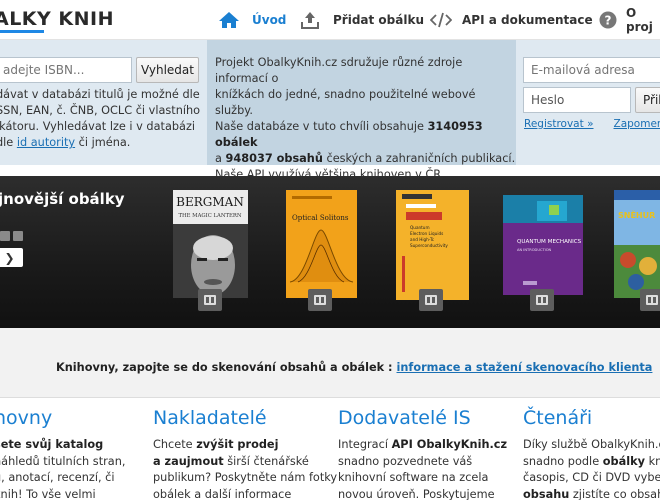 The image size is (660, 500). Describe the element at coordinates (426, 233) in the screenshot. I see `svg-text: Electron Liquids` at that location.